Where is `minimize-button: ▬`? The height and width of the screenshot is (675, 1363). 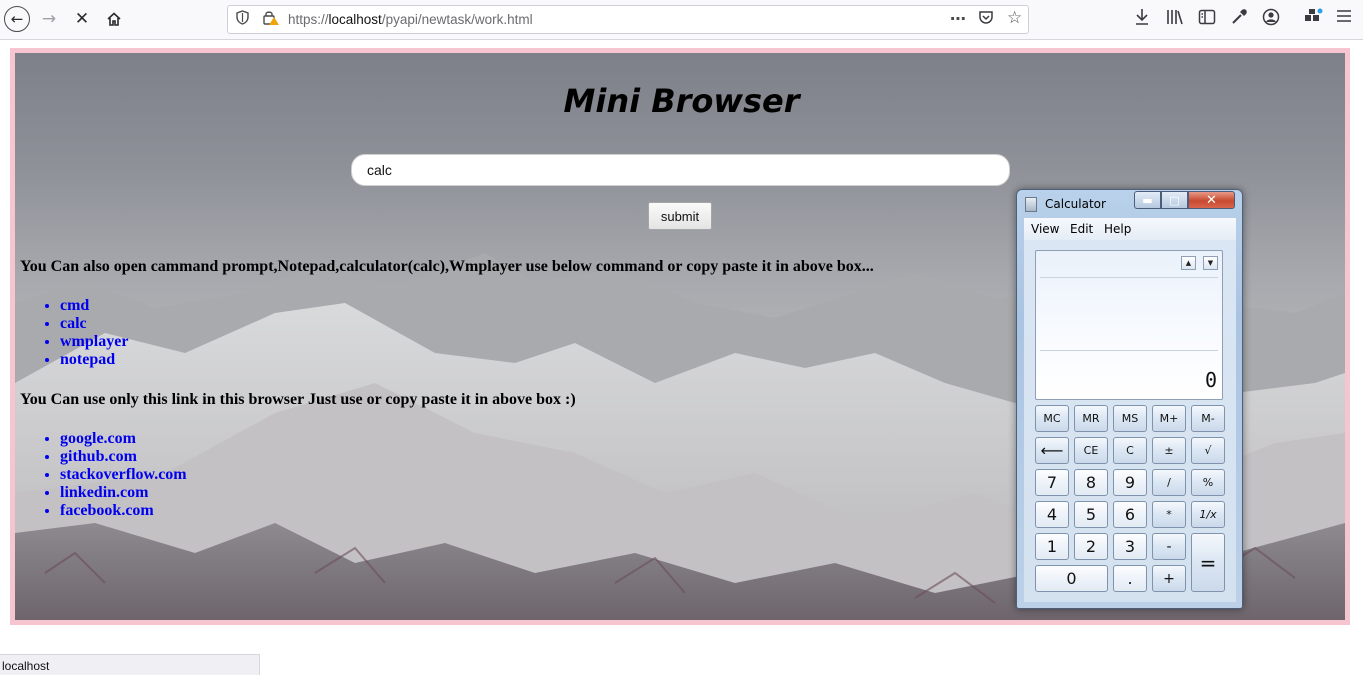
minimize-button: ▬ is located at coordinates (1147, 200).